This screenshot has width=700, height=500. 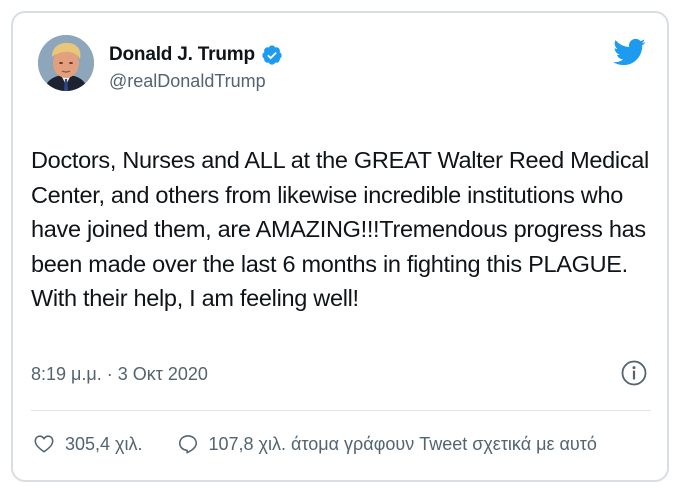 I want to click on author-handle: @realDonaldTrump, so click(x=196, y=81).